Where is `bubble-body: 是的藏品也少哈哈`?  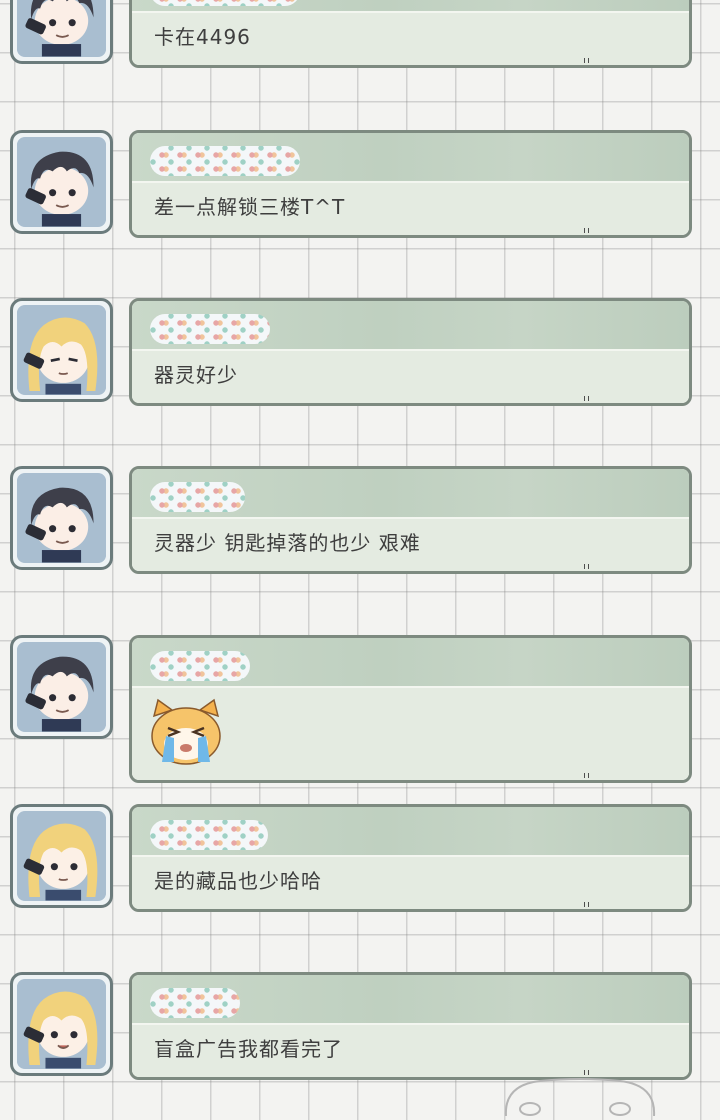
bubble-body: 是的藏品也少哈哈 is located at coordinates (410, 883).